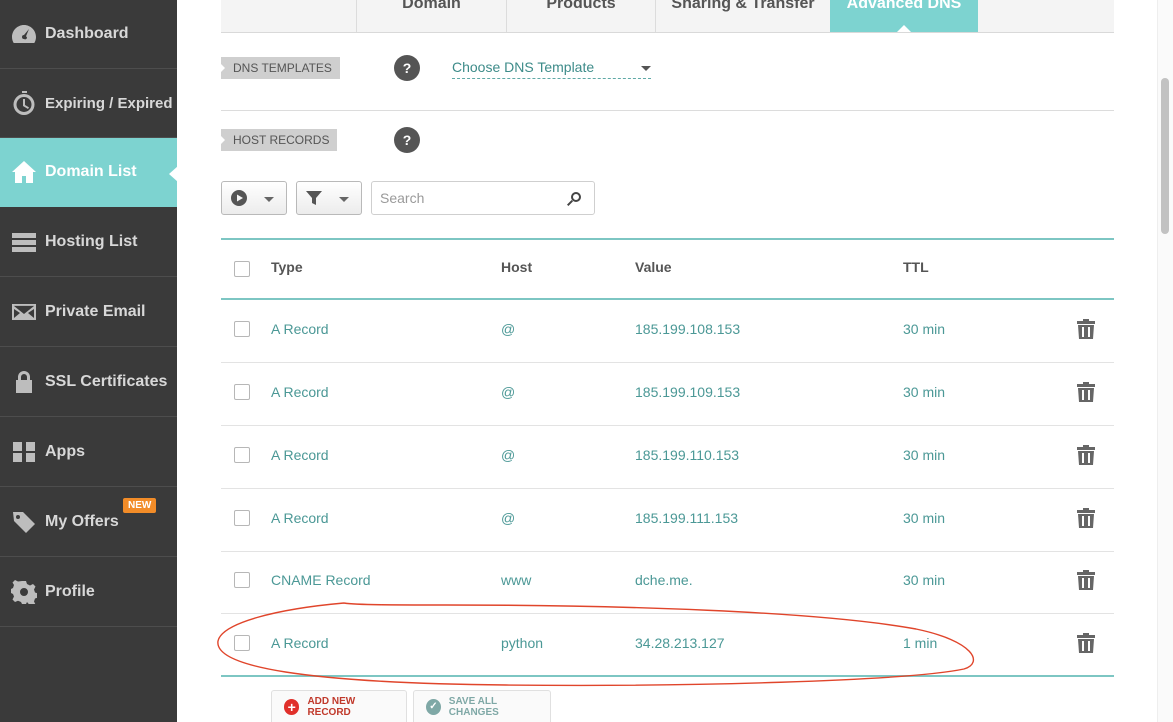 Image resolution: width=1173 pixels, height=722 pixels. What do you see at coordinates (280, 68) in the screenshot?
I see `dns-templates-label: DNS TEMPLATES` at bounding box center [280, 68].